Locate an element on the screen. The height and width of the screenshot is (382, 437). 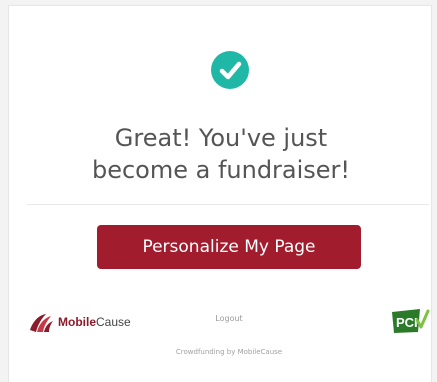
check-circle-icon is located at coordinates (230, 70).